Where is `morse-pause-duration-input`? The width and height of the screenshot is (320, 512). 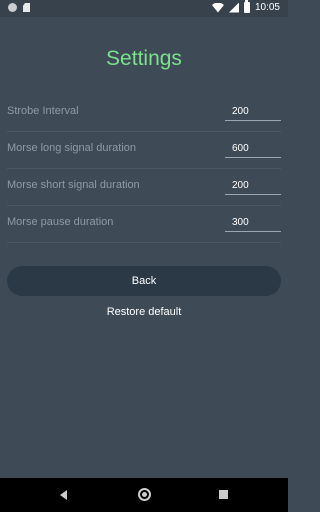 morse-pause-duration-input is located at coordinates (253, 223).